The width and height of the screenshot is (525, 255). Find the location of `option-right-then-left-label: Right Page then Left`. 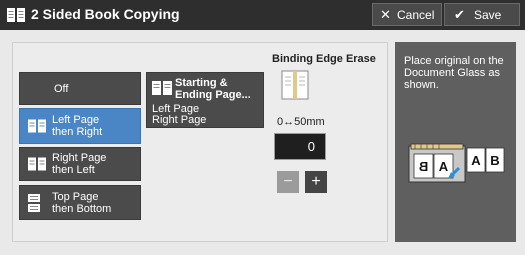

option-right-then-left-label: Right Page then Left is located at coordinates (79, 164).